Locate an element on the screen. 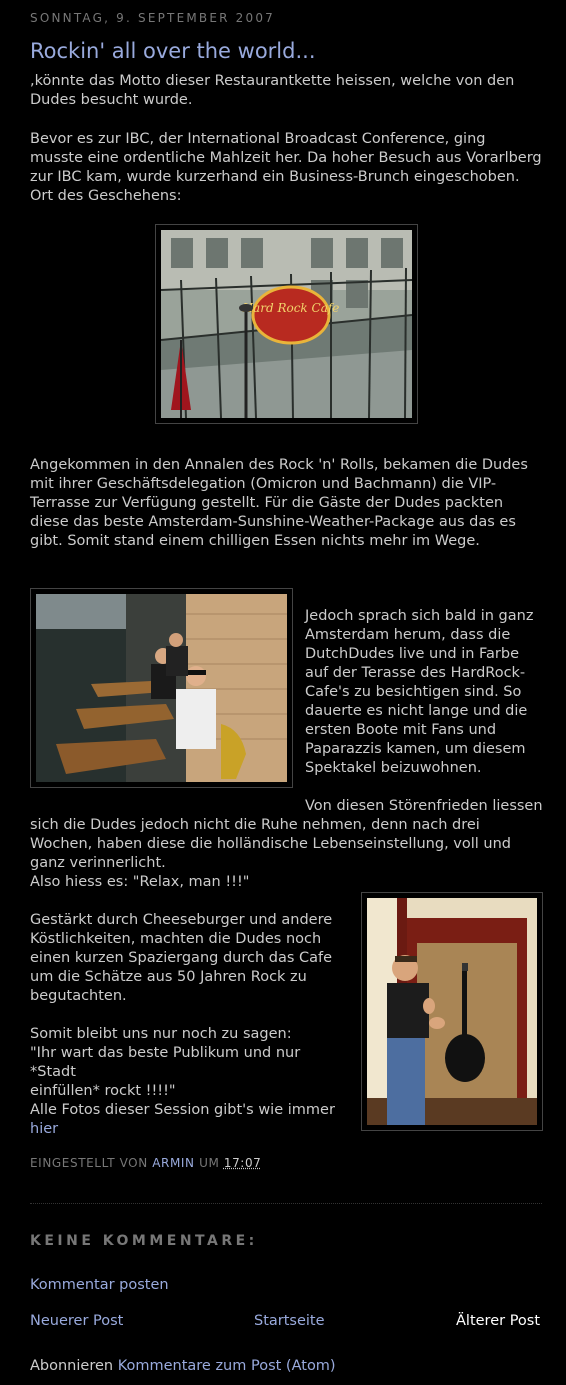  guitar-photo-image is located at coordinates (452, 1011).